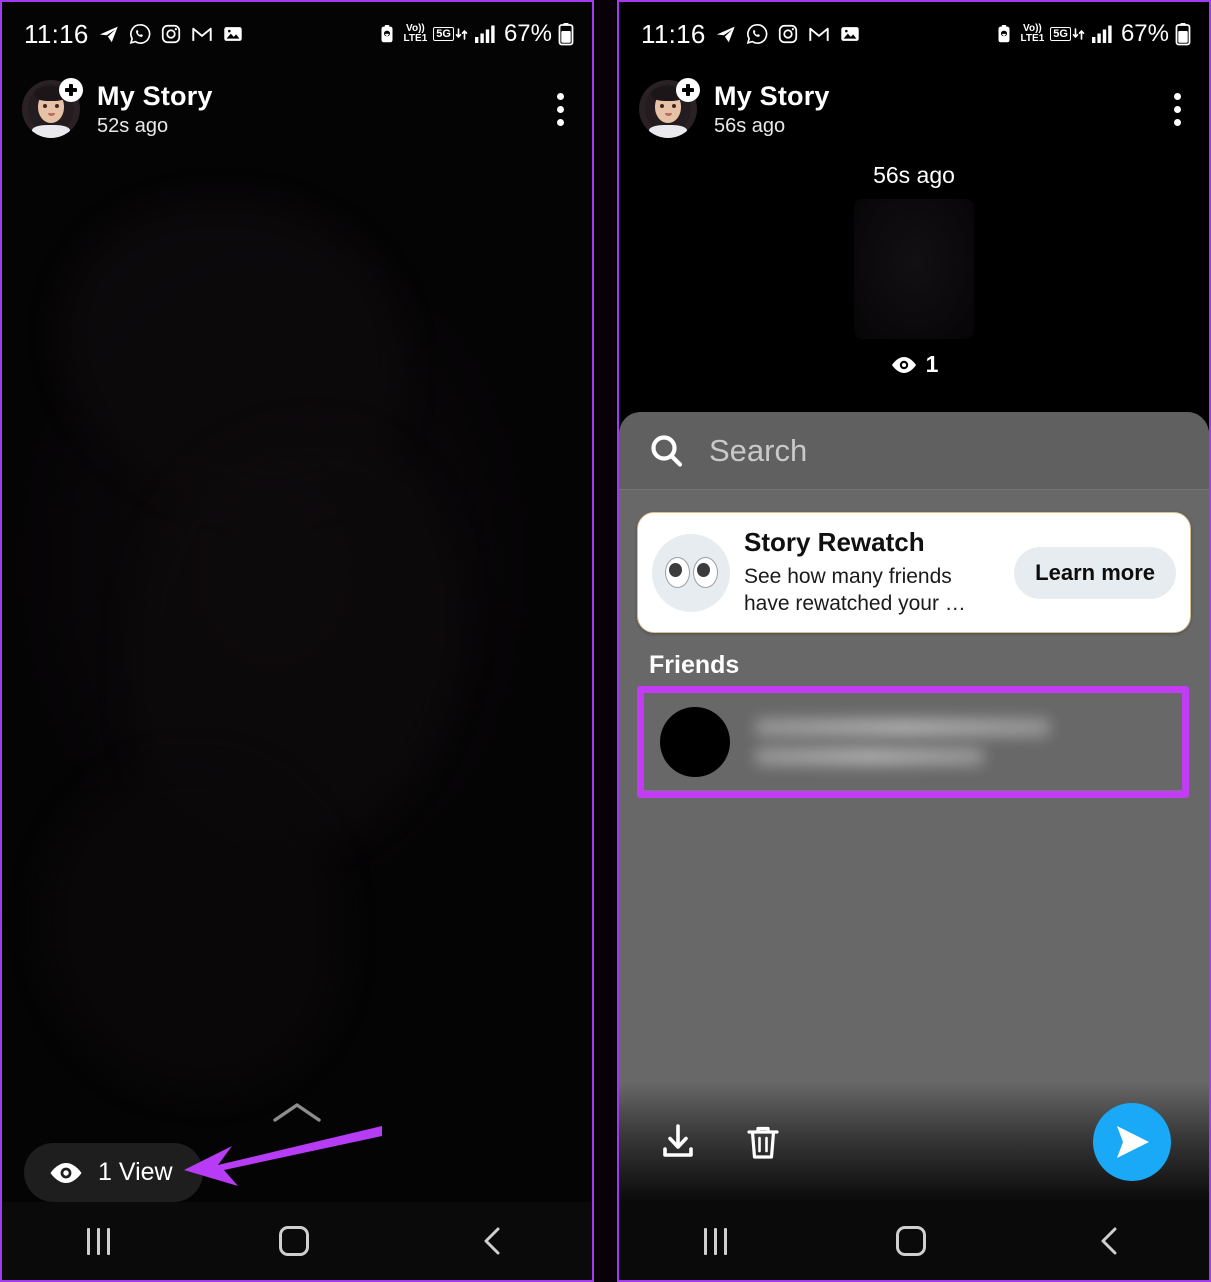  I want to click on preview-thumbnail, so click(914, 269).